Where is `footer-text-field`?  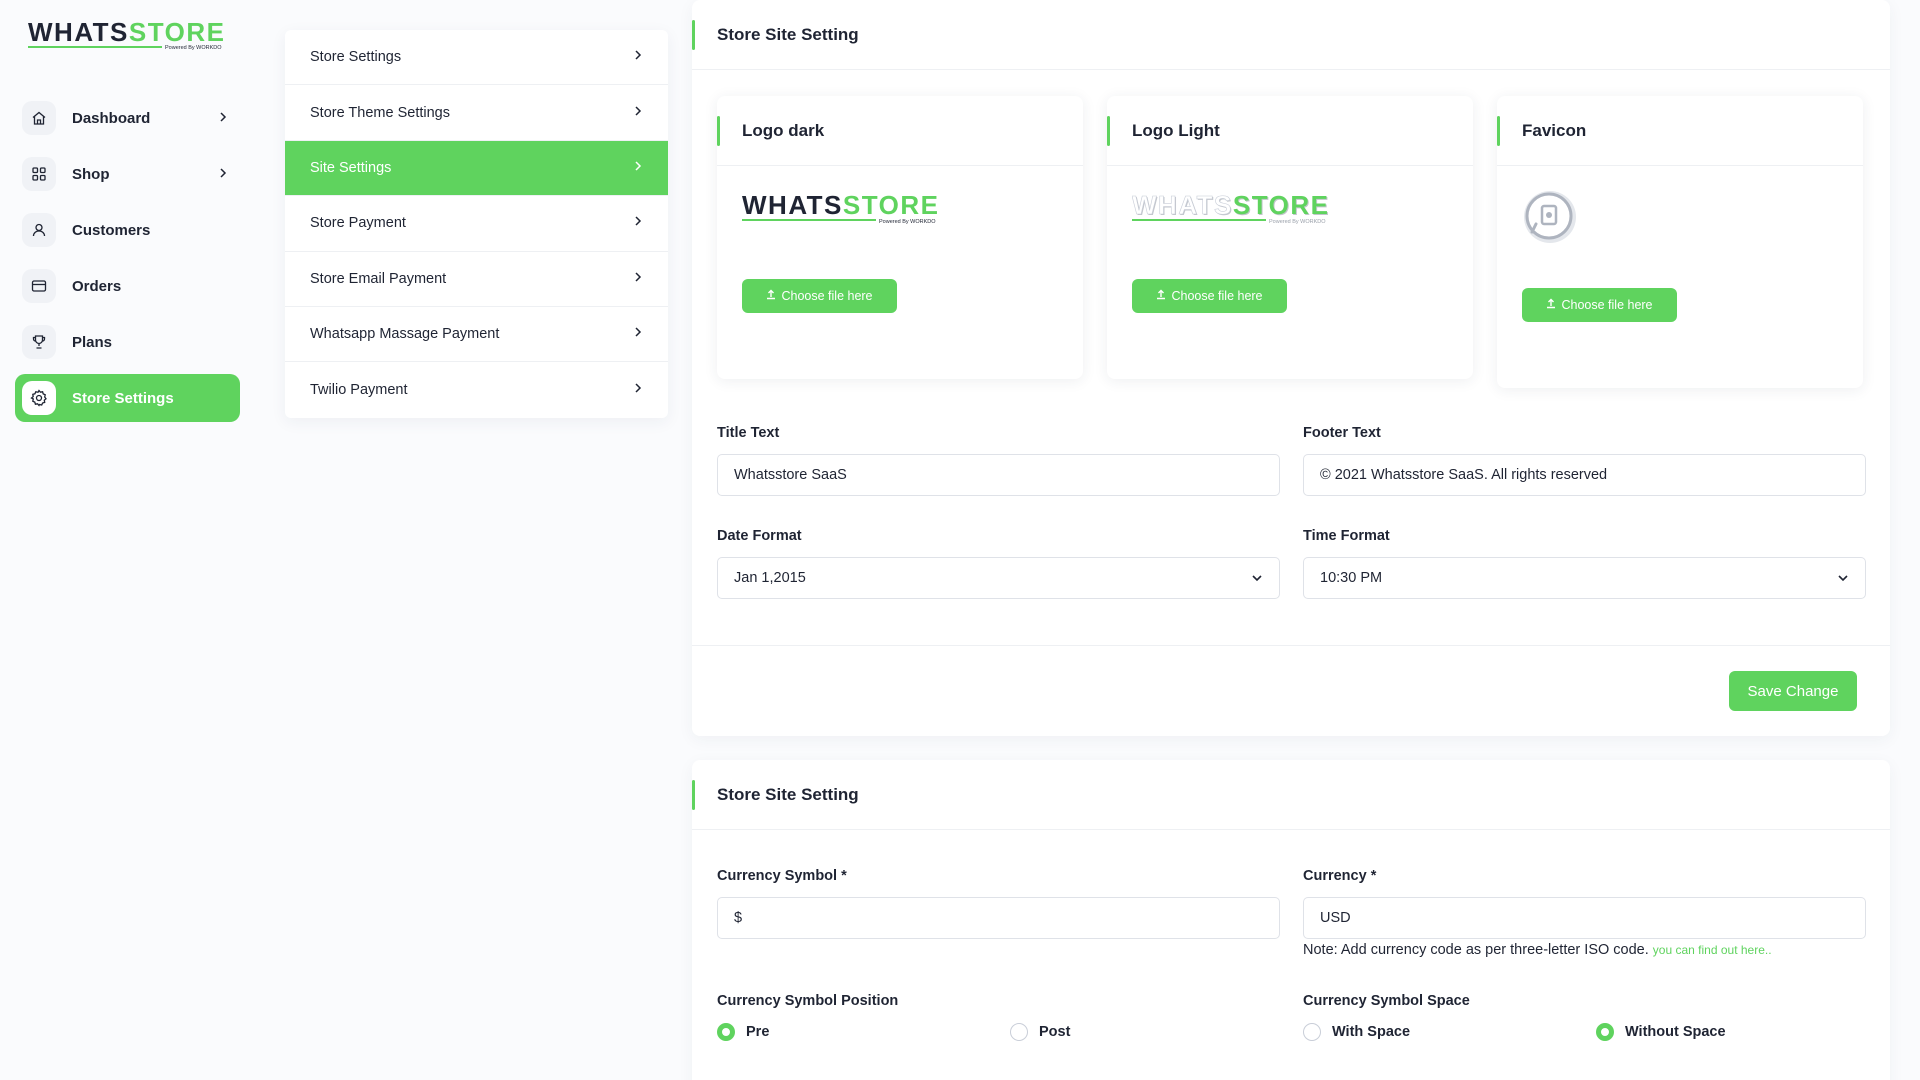
footer-text-field is located at coordinates (1584, 475).